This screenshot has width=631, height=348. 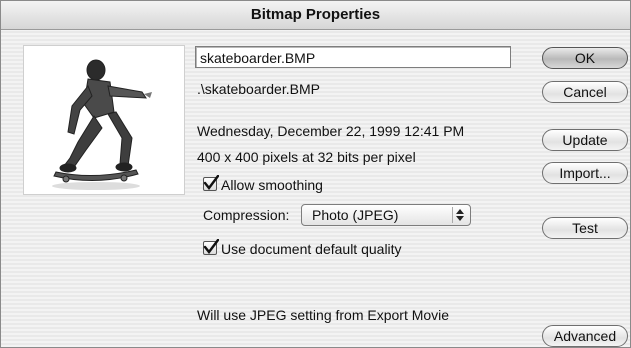 What do you see at coordinates (102, 124) in the screenshot?
I see `skateboarder-thumbnail` at bounding box center [102, 124].